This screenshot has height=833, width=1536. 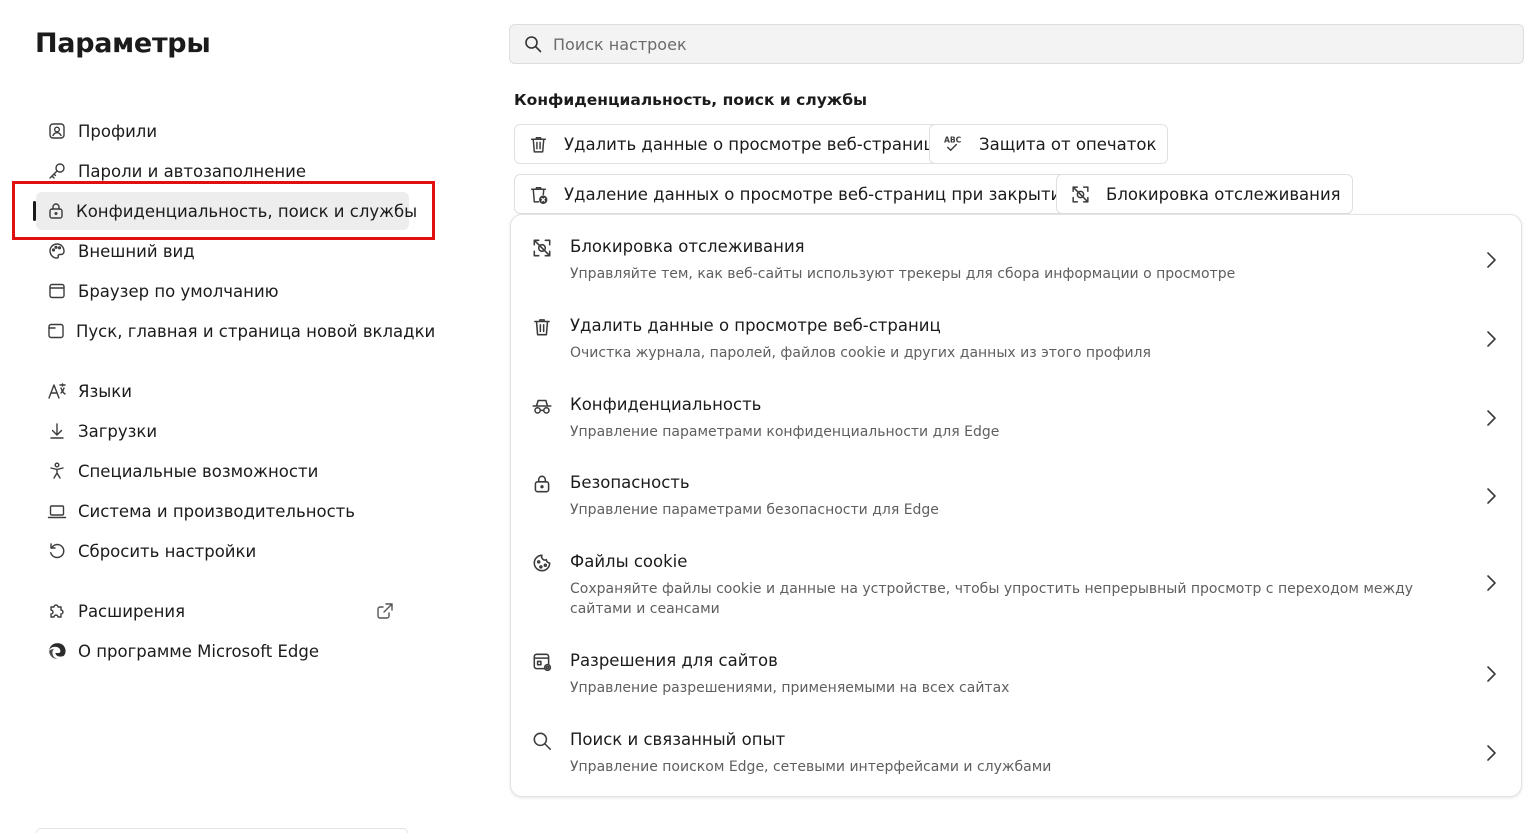 What do you see at coordinates (136, 251) in the screenshot?
I see `sidebar-item-label: Внешний вид` at bounding box center [136, 251].